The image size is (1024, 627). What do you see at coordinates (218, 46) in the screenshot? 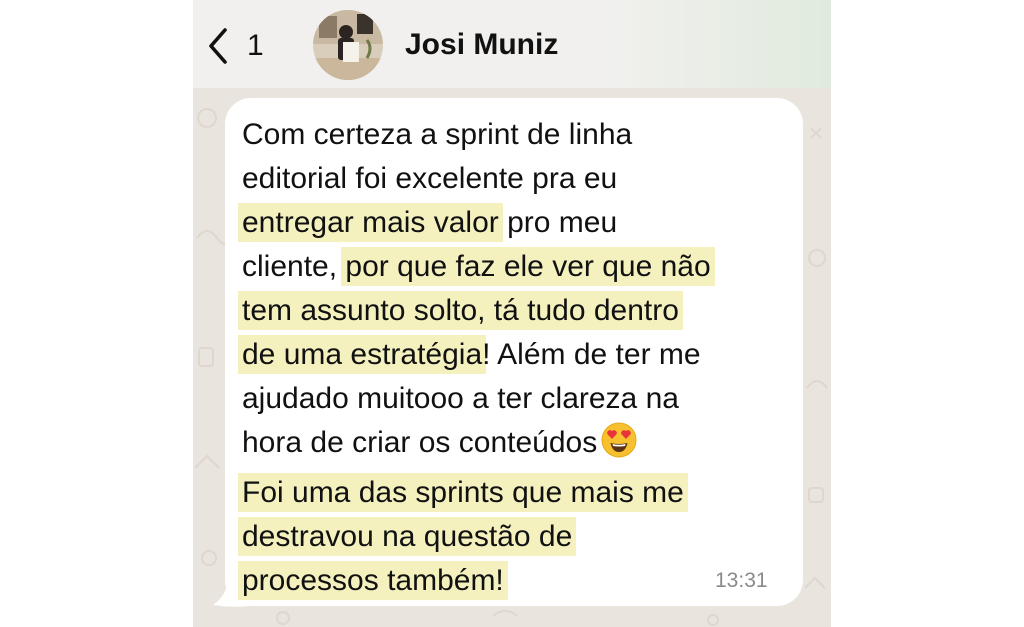
I see `chevron-left-icon` at bounding box center [218, 46].